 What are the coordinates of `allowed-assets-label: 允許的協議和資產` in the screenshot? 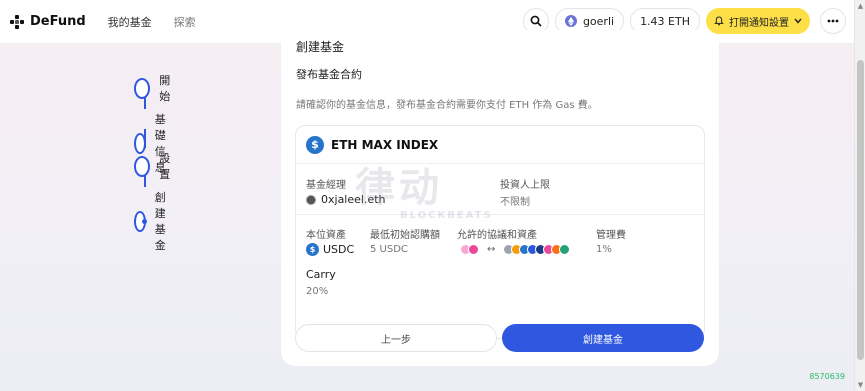 It's located at (497, 235).